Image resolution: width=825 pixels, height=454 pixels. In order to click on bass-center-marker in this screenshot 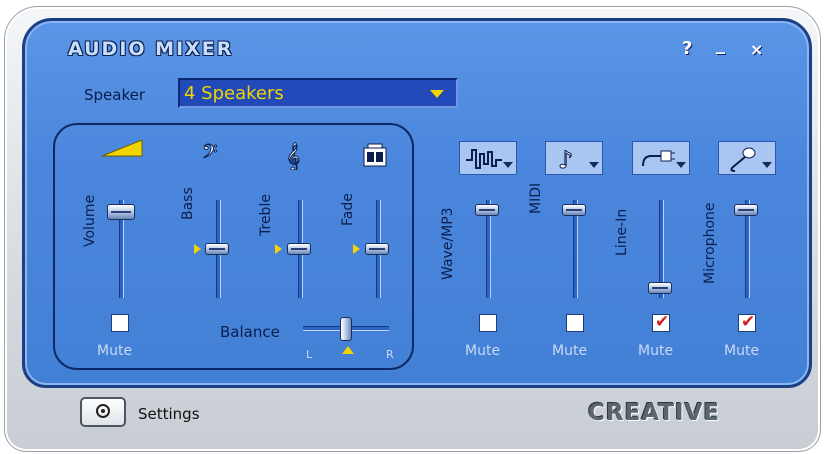, I will do `click(197, 249)`.